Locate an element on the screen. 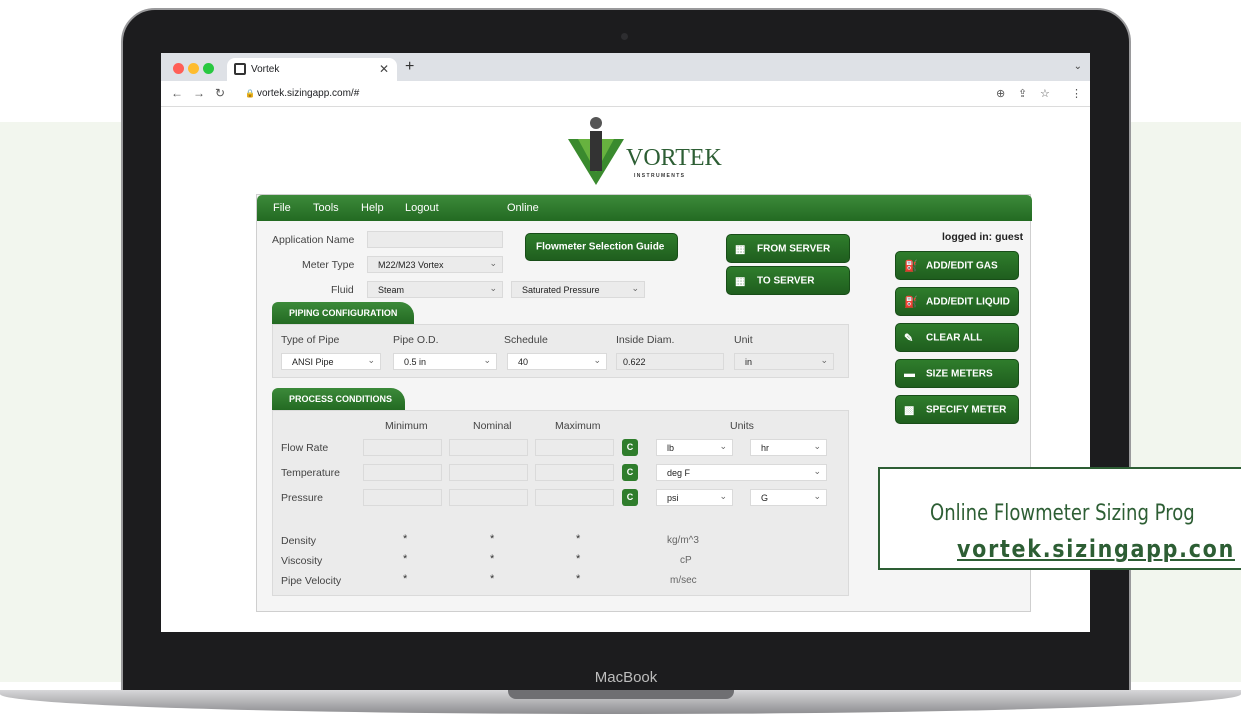 The width and height of the screenshot is (1241, 714). unit-value: in is located at coordinates (749, 362).